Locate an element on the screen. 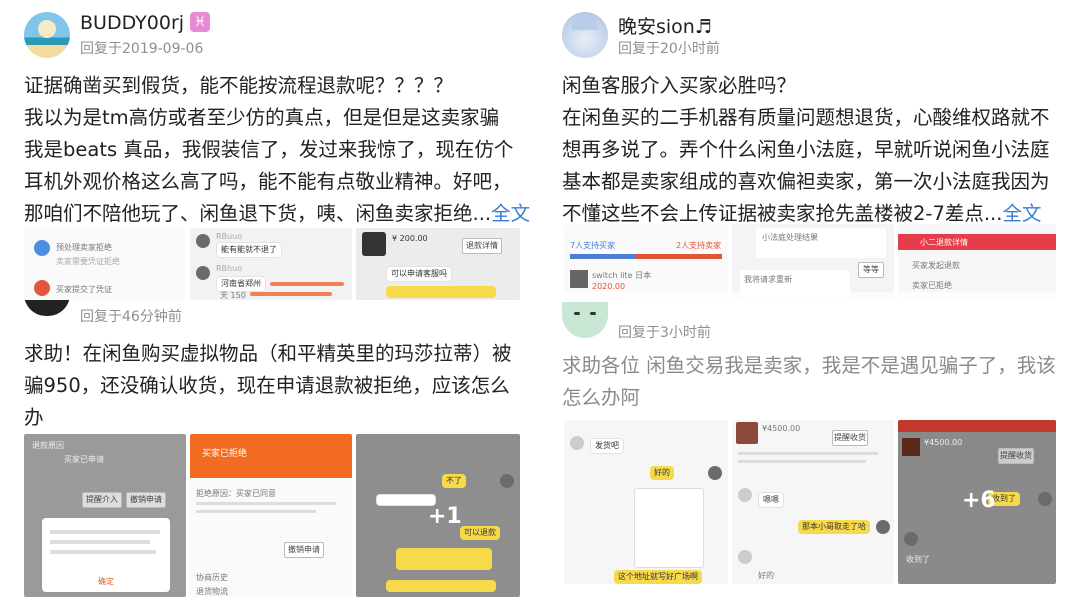  more-images-count: +1 is located at coordinates (445, 516).